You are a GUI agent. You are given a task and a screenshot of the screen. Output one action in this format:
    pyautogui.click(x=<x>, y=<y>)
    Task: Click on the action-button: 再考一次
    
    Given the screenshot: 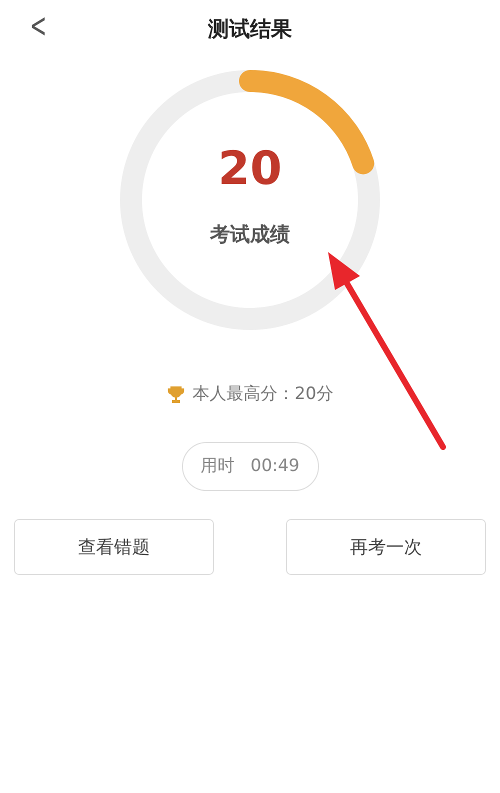 What is the action you would take?
    pyautogui.click(x=386, y=547)
    